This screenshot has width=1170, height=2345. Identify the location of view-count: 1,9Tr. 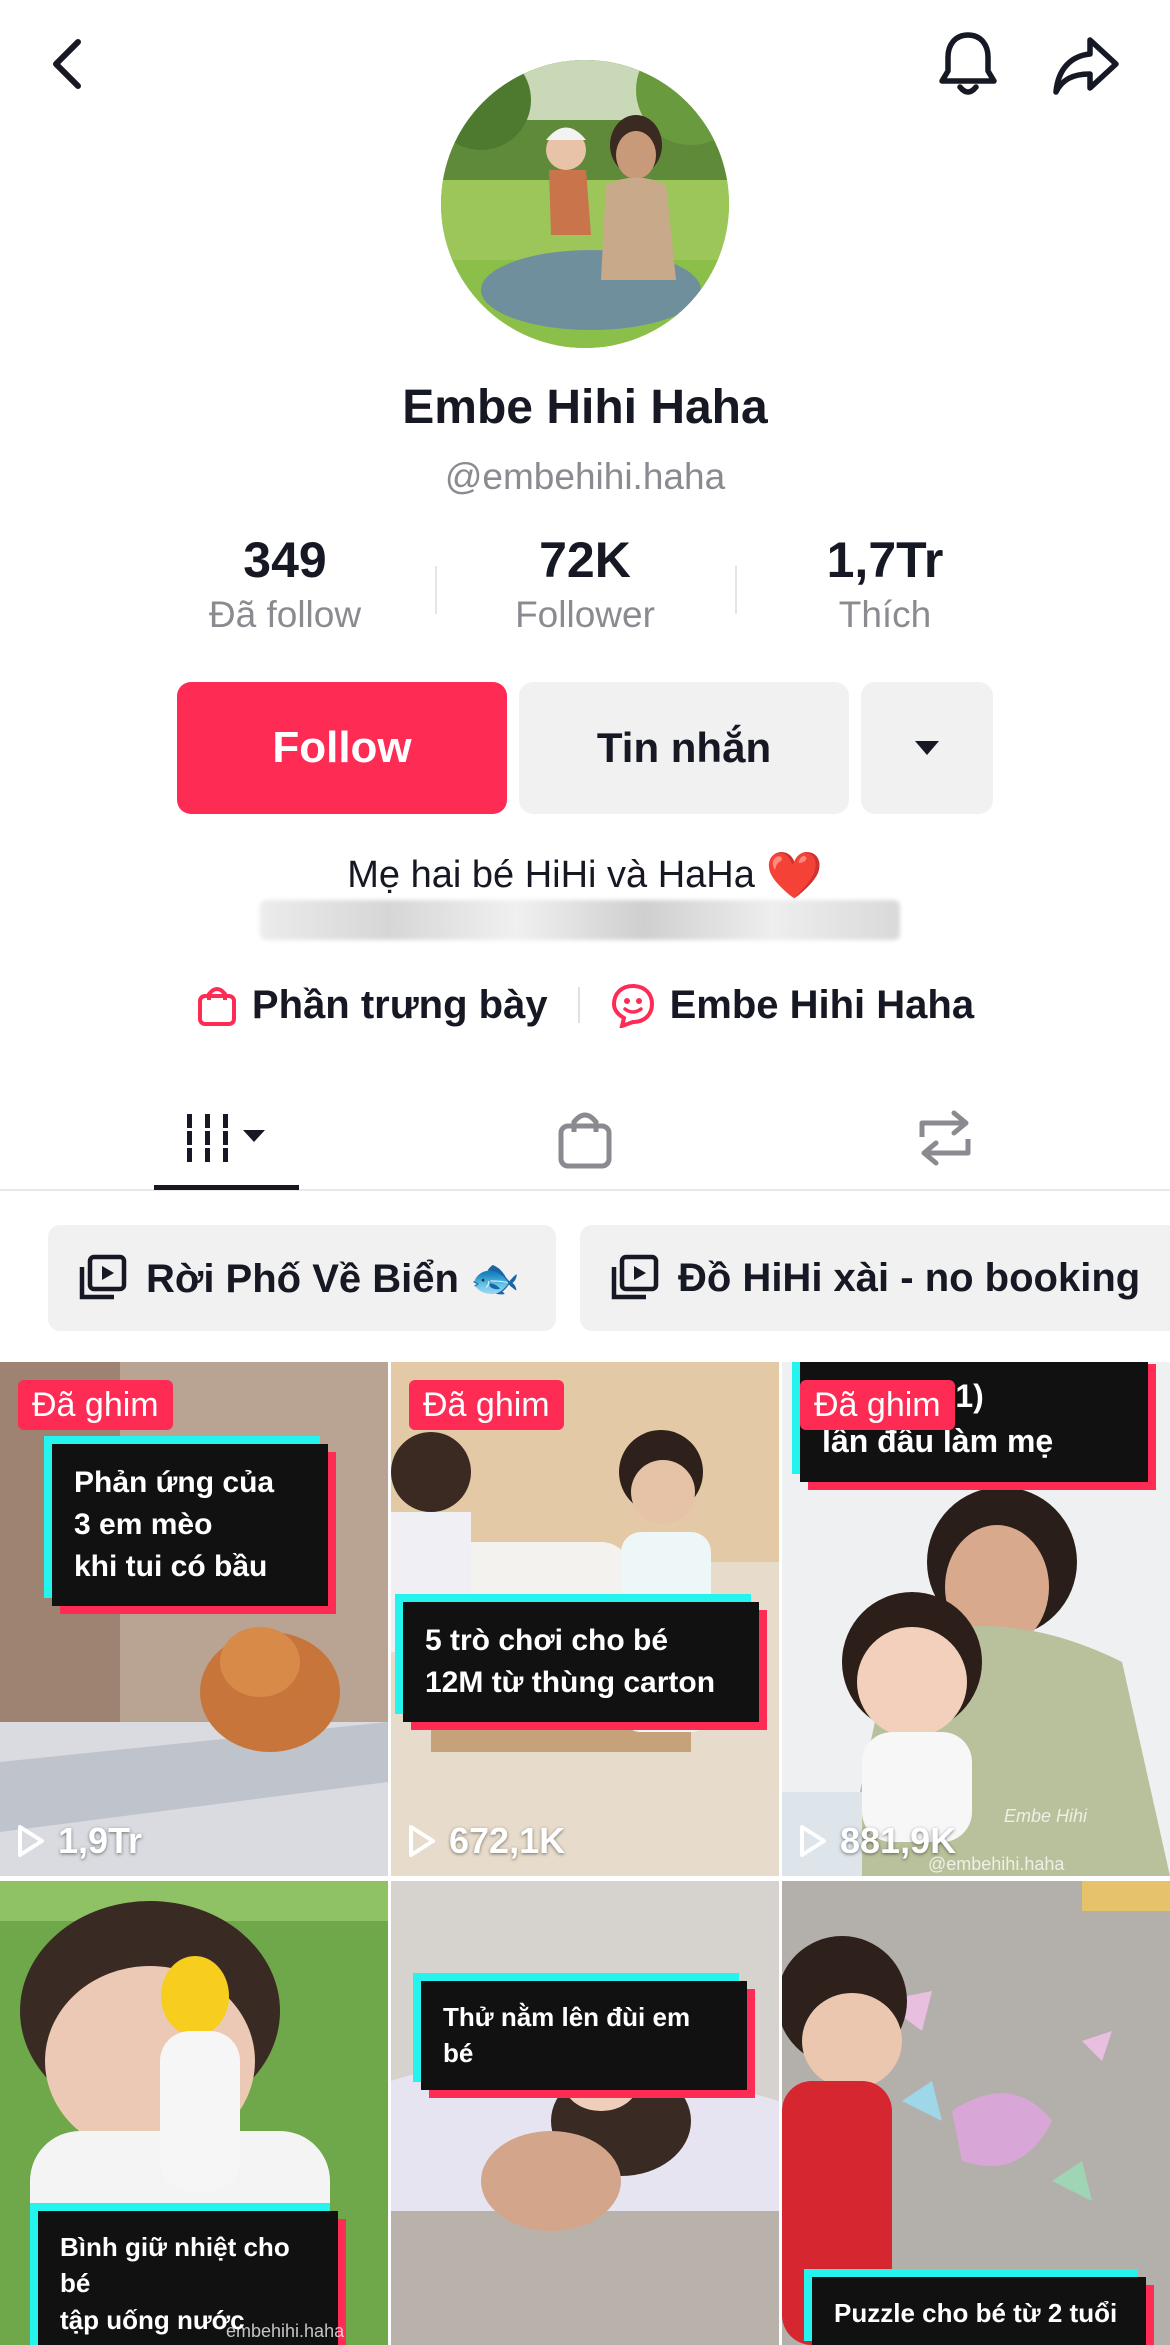
(79, 1841).